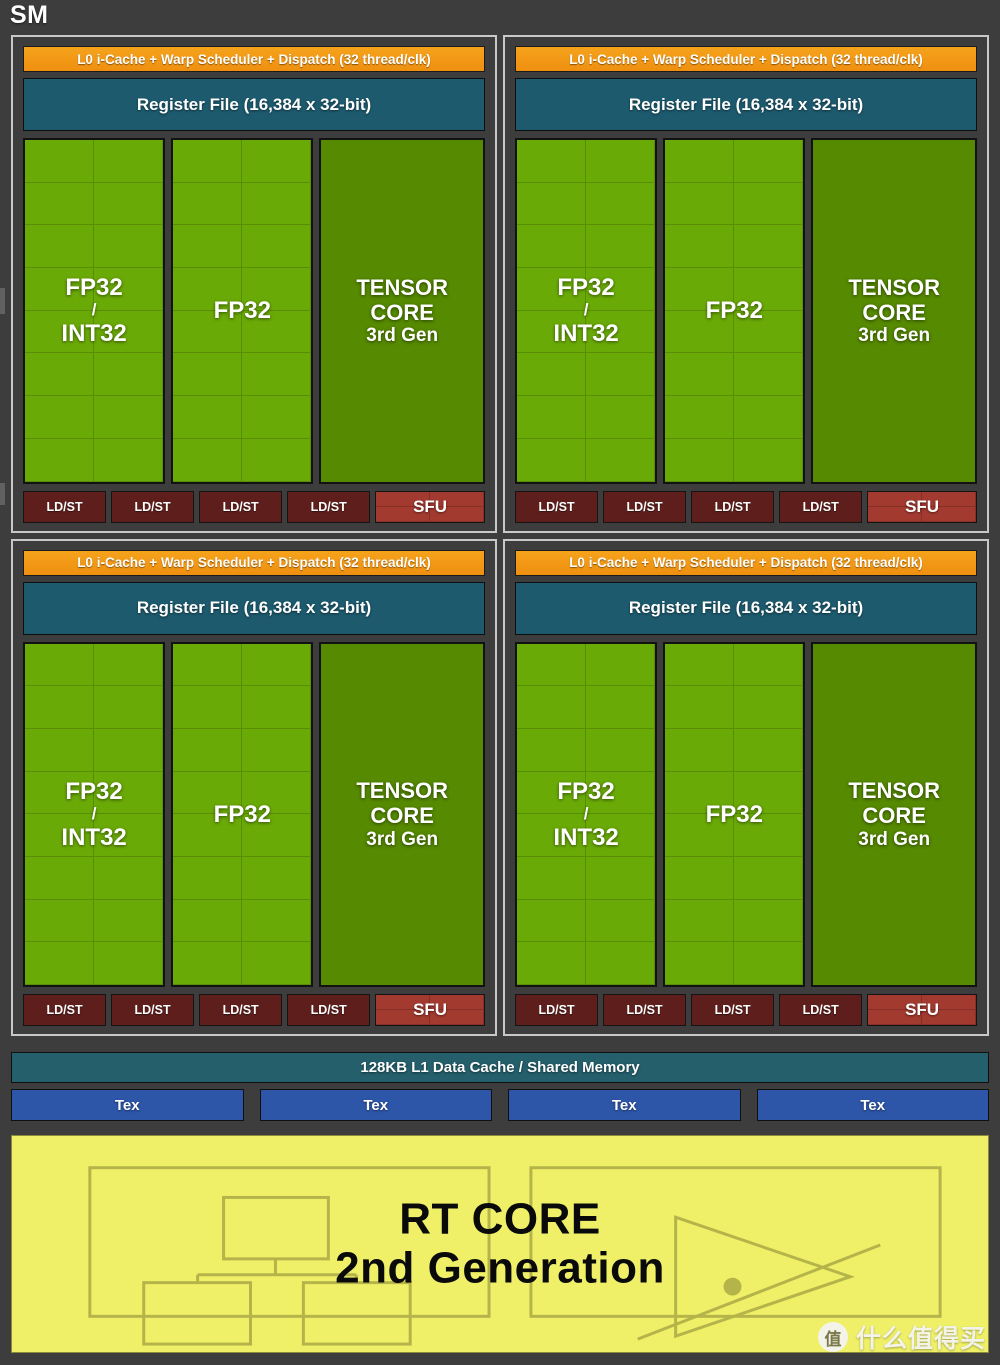 This screenshot has width=1000, height=1365. I want to click on edge-artifact, so click(2, 494).